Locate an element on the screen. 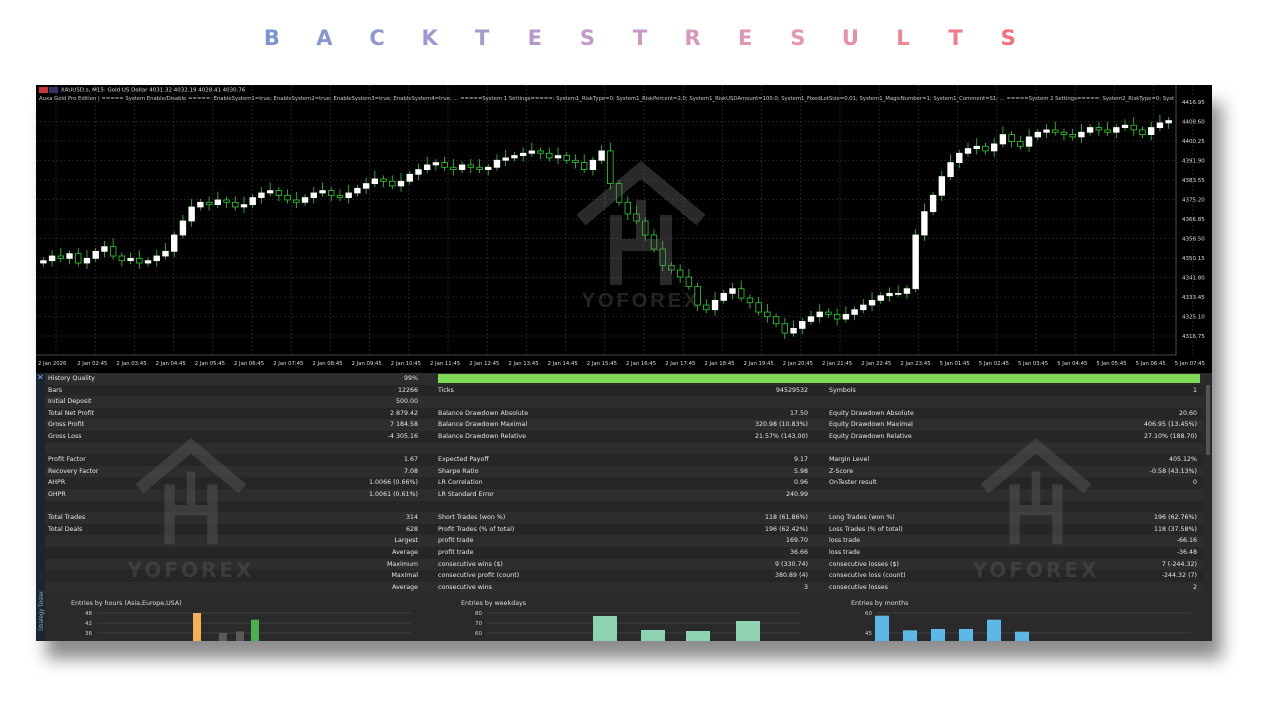 Image resolution: width=1280 pixels, height=720 pixels. stat-value-1: 7.08 is located at coordinates (410, 471).